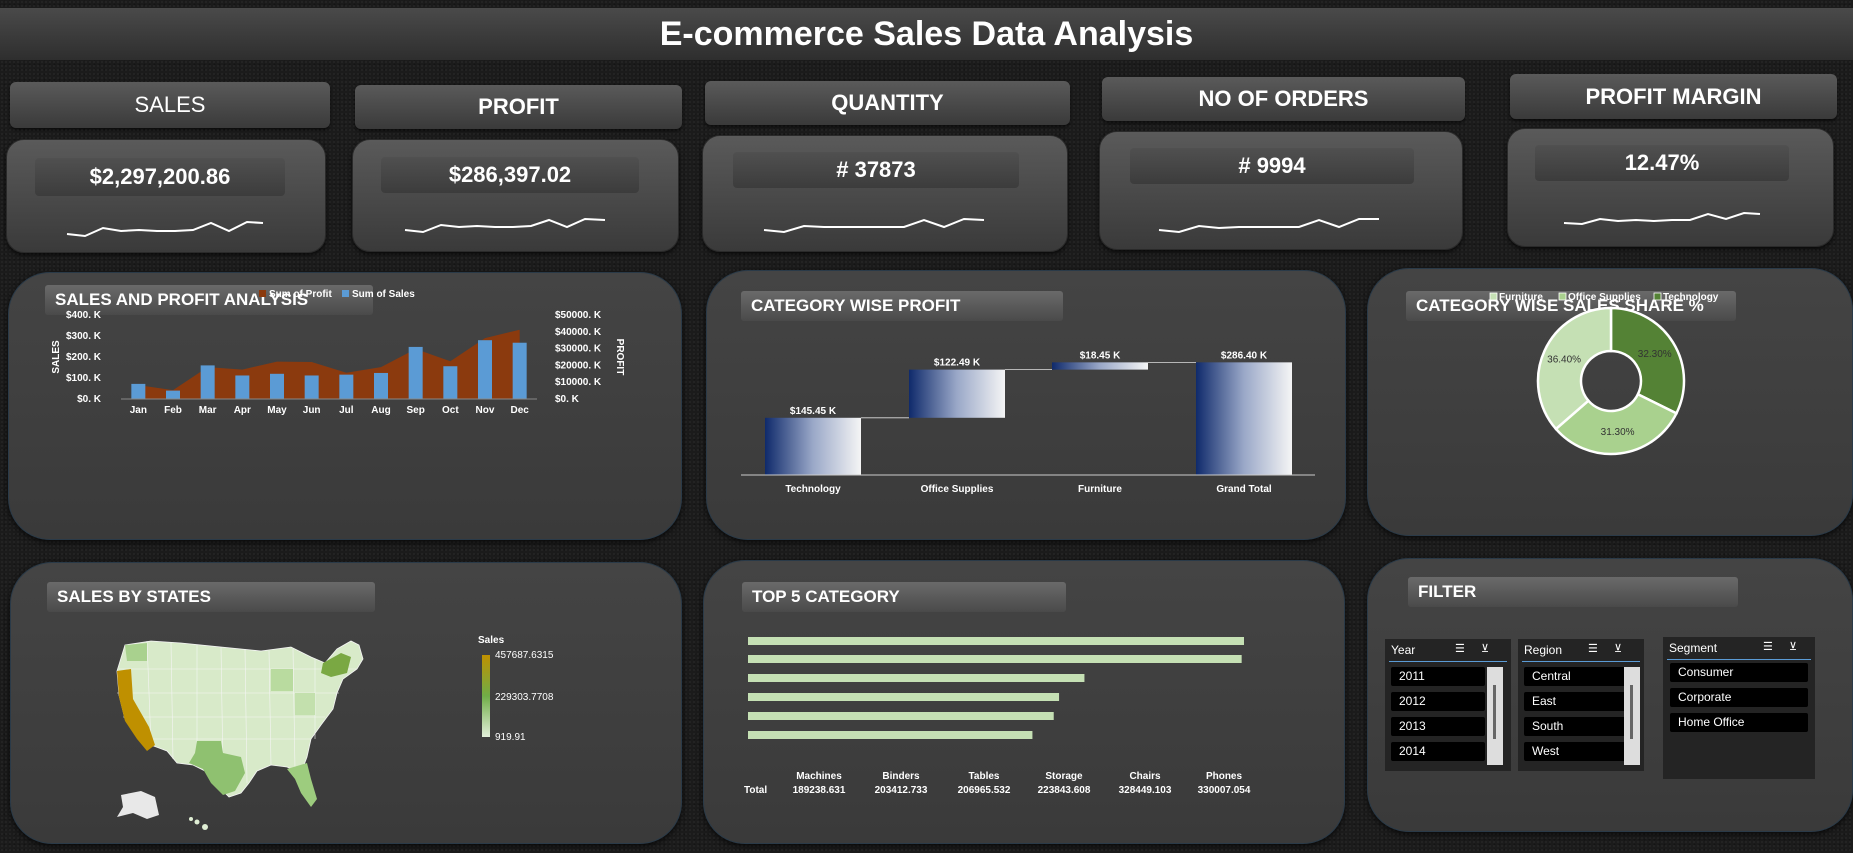 This screenshot has width=1853, height=853. What do you see at coordinates (136, 652) in the screenshot?
I see `washington-region` at bounding box center [136, 652].